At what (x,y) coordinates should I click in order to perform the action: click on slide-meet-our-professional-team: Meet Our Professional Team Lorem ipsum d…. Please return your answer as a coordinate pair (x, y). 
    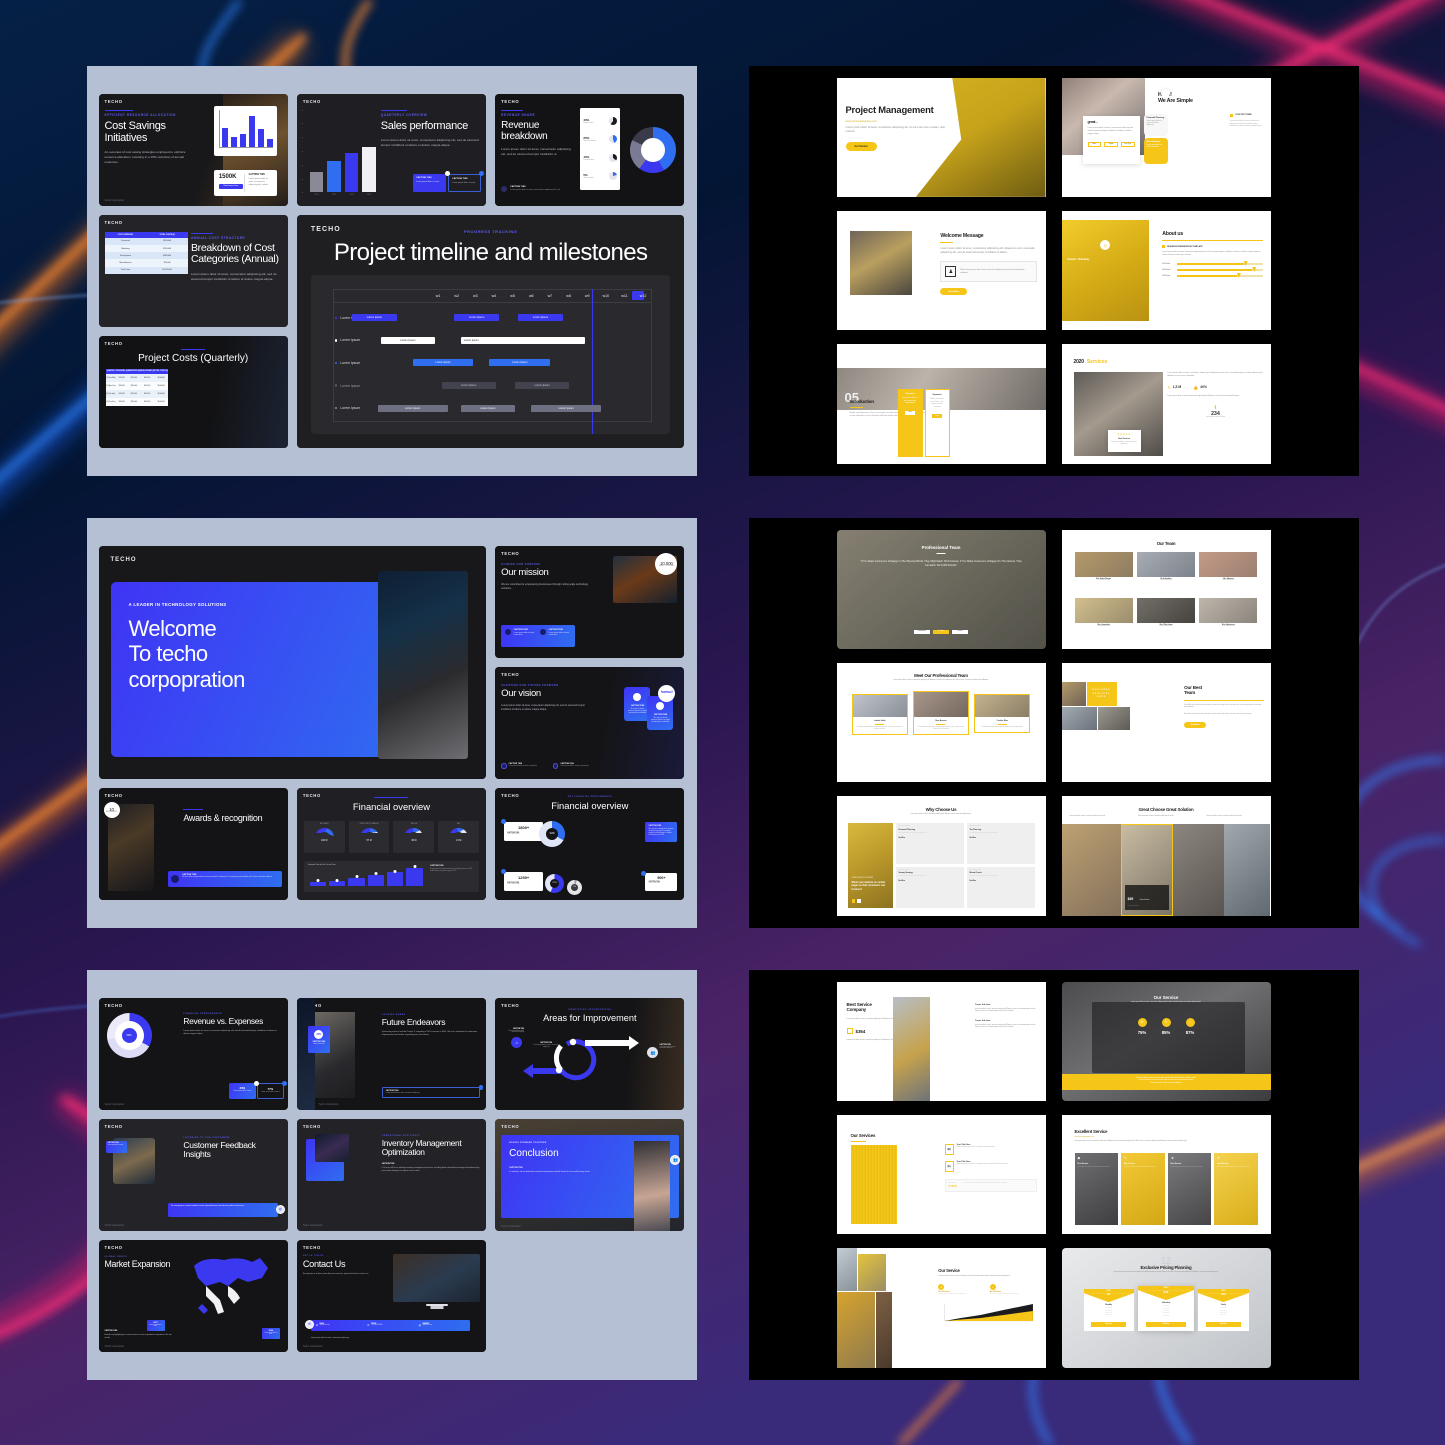
    Looking at the image, I should click on (941, 722).